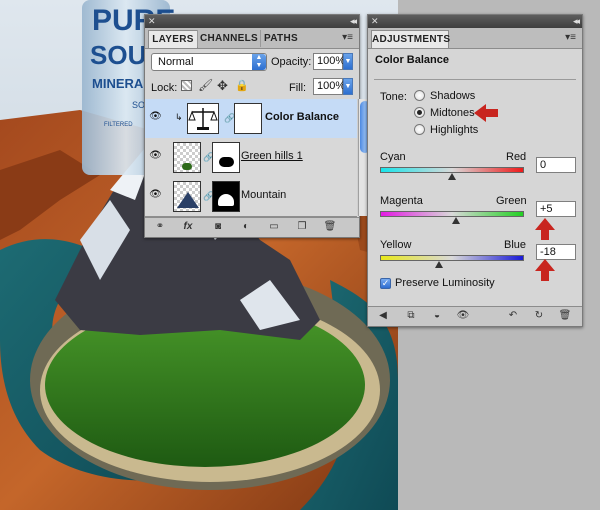 This screenshot has height=510, width=600. I want to click on slider-yellow-blue-right-label: Blue, so click(515, 245).